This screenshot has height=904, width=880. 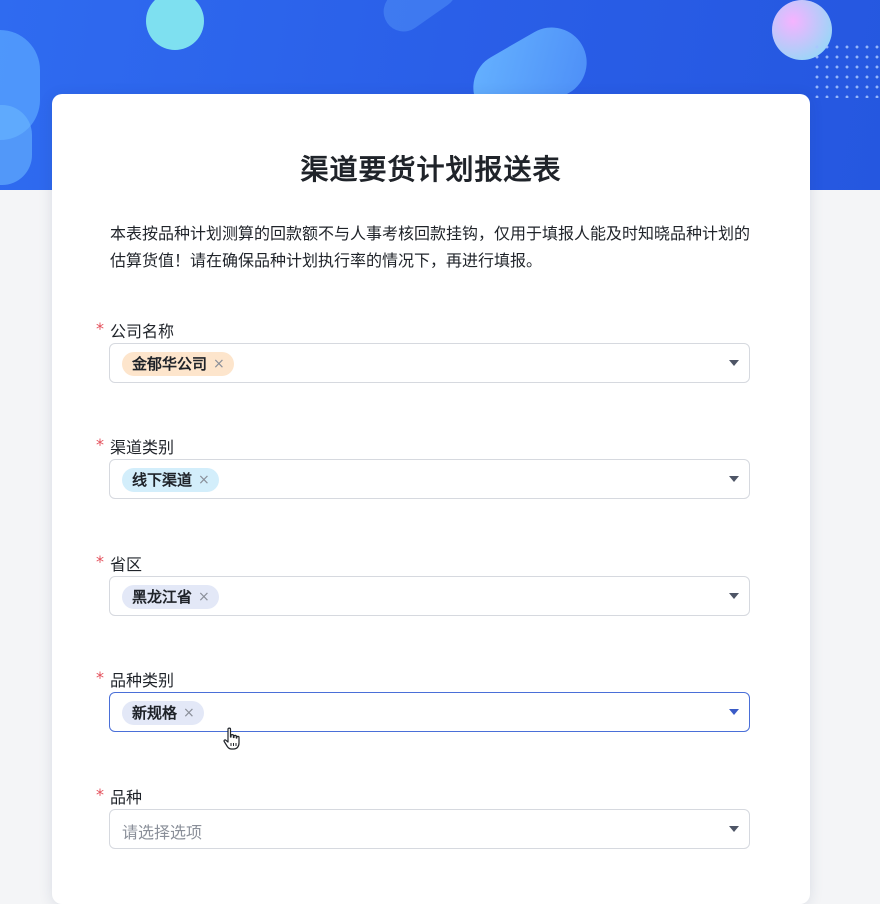 I want to click on field-variety-category: * 品种类别 新规格 ×, so click(x=424, y=699).